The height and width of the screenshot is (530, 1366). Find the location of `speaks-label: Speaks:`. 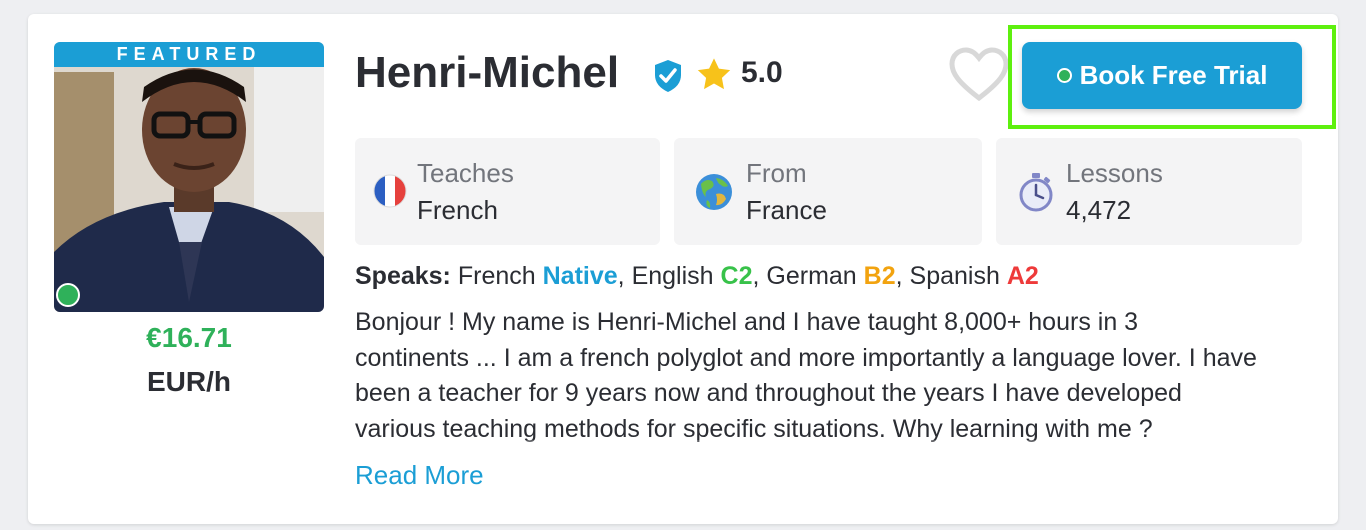

speaks-label: Speaks: is located at coordinates (403, 276).